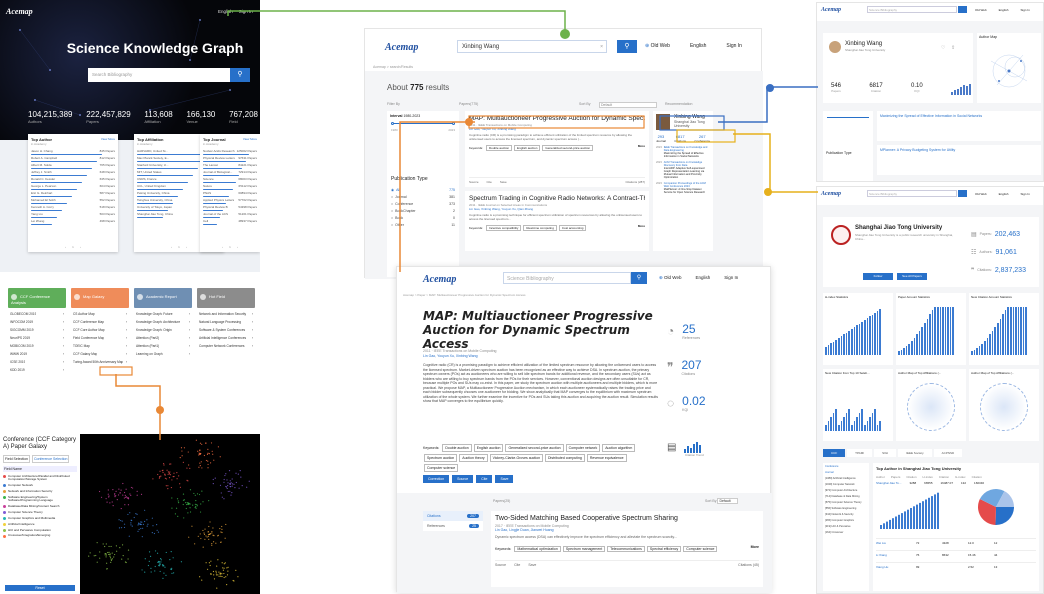 The width and height of the screenshot is (1044, 594). Describe the element at coordinates (163, 314) in the screenshot. I see `tile-item: Knowledge Graph: Future ›` at that location.